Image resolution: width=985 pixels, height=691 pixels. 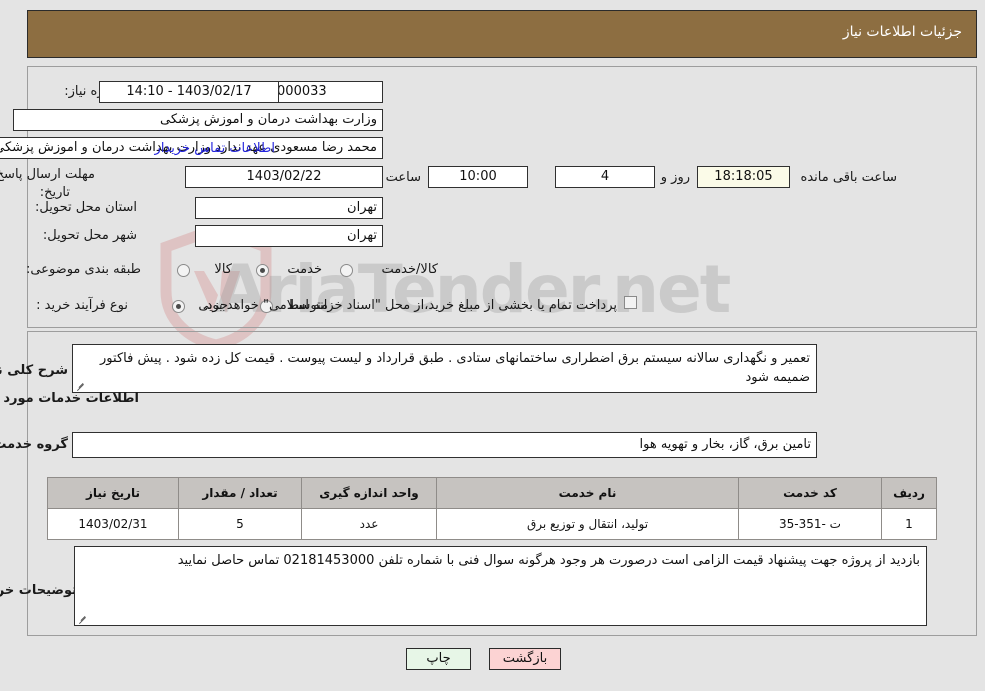 I want to click on deadline-hour-value: 10:00, so click(x=478, y=177).